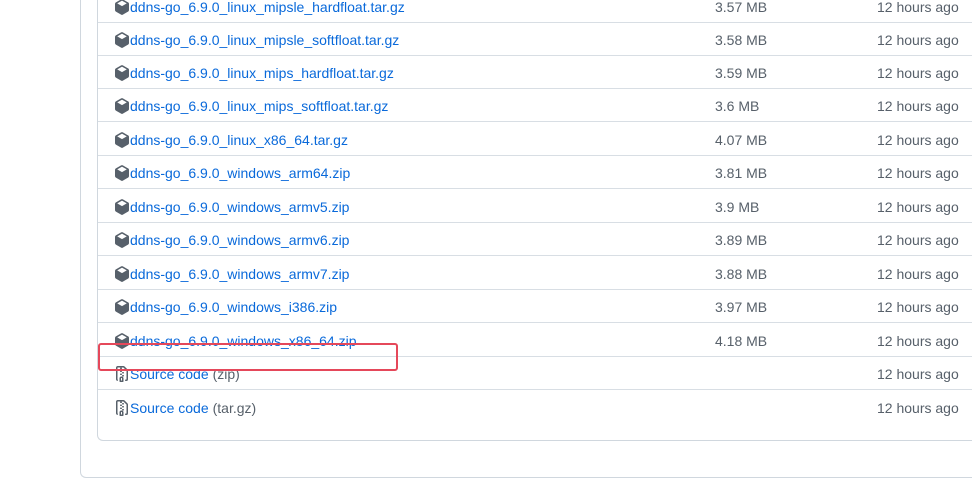 The width and height of the screenshot is (972, 481). Describe the element at coordinates (741, 173) in the screenshot. I see `asset-size: 3.81 MB` at that location.